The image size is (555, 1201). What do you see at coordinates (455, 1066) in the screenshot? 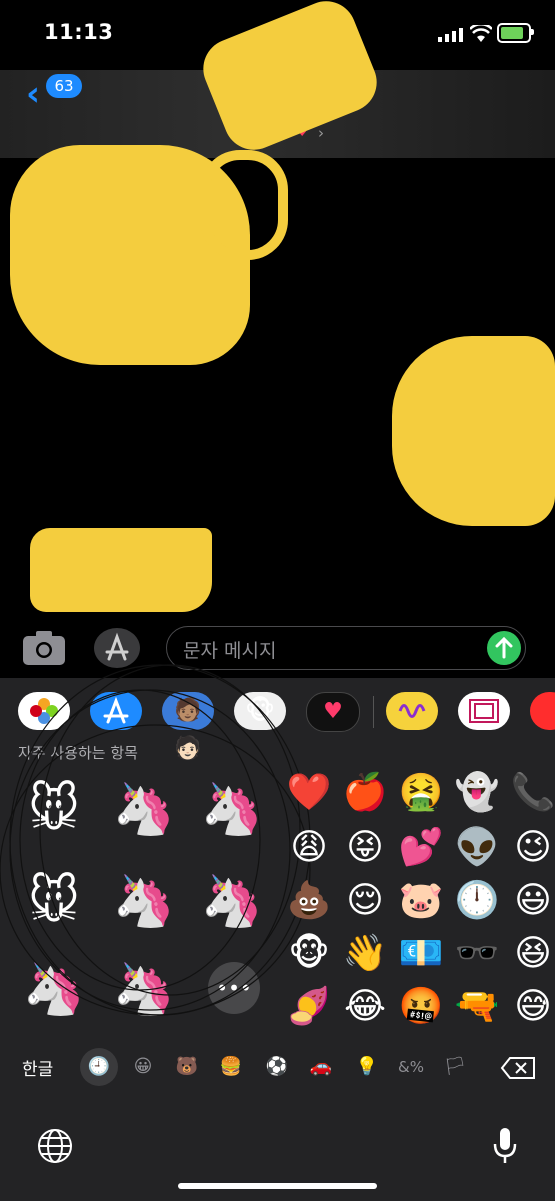
I see `flags-category-icon: 🏳` at bounding box center [455, 1066].